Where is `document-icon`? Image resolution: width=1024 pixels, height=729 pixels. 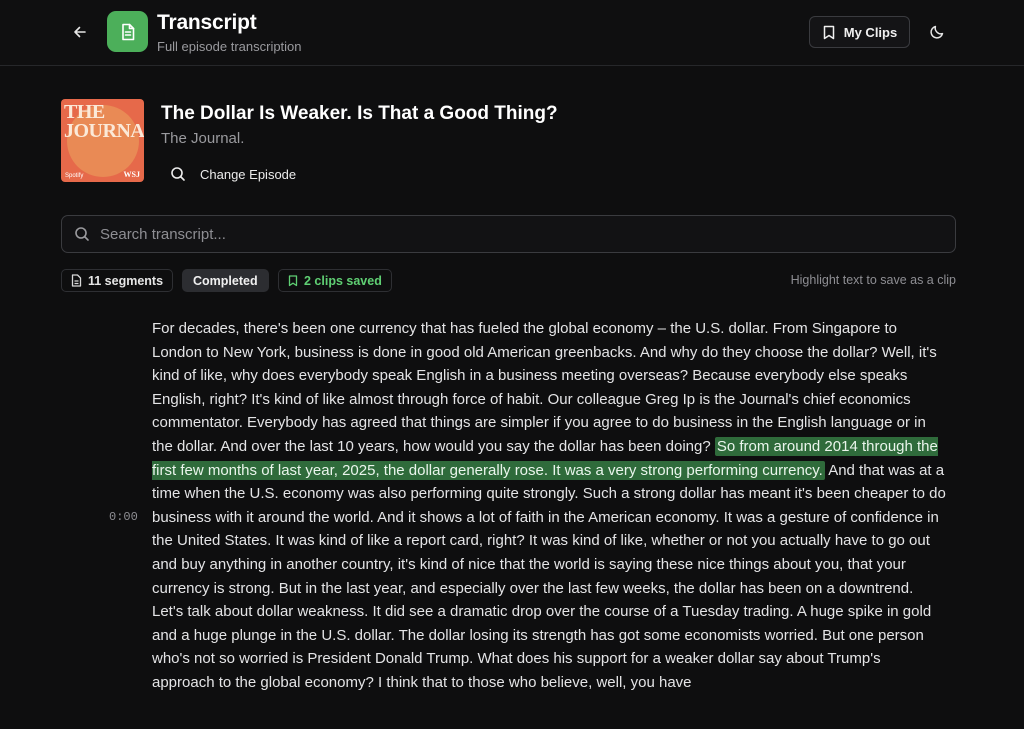
document-icon is located at coordinates (127, 31).